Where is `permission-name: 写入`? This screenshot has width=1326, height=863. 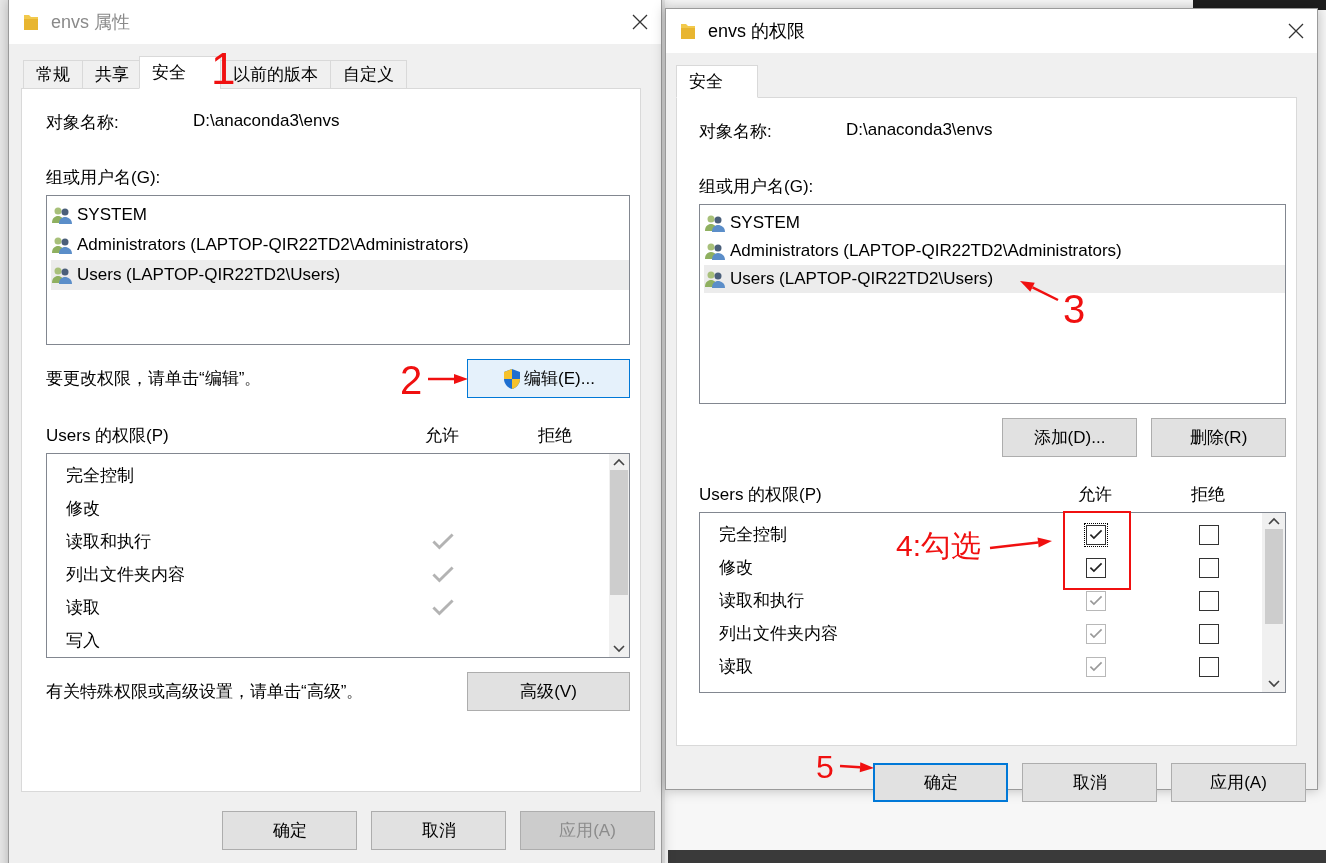 permission-name: 写入 is located at coordinates (83, 641).